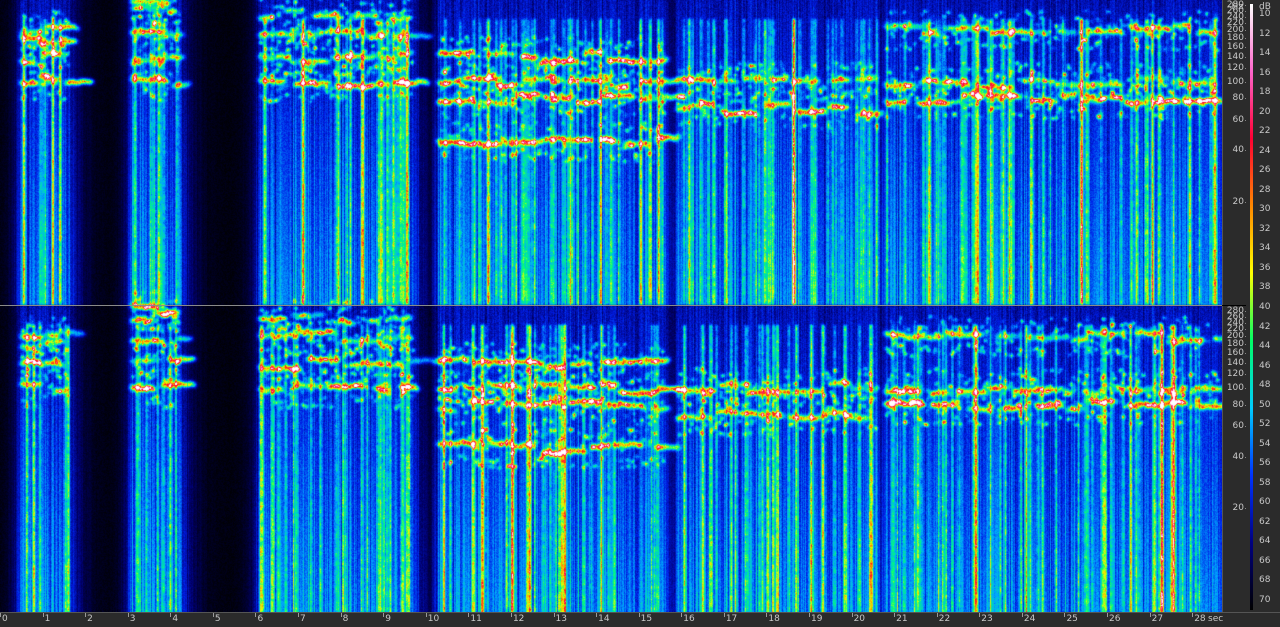 This screenshot has height=627, width=1280. What do you see at coordinates (1265, 404) in the screenshot?
I see `db-tick-label: 50` at bounding box center [1265, 404].